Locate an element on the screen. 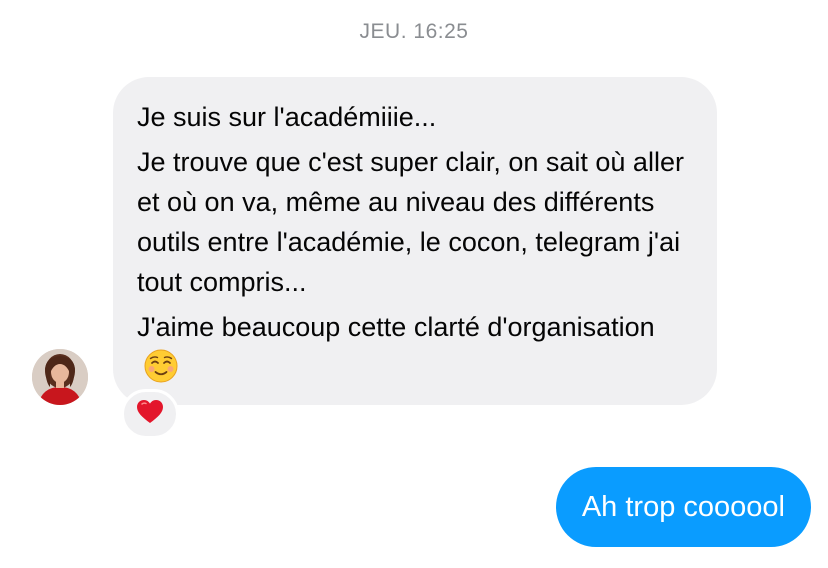 Image resolution: width=828 pixels, height=568 pixels. red-heart-icon is located at coordinates (150, 414).